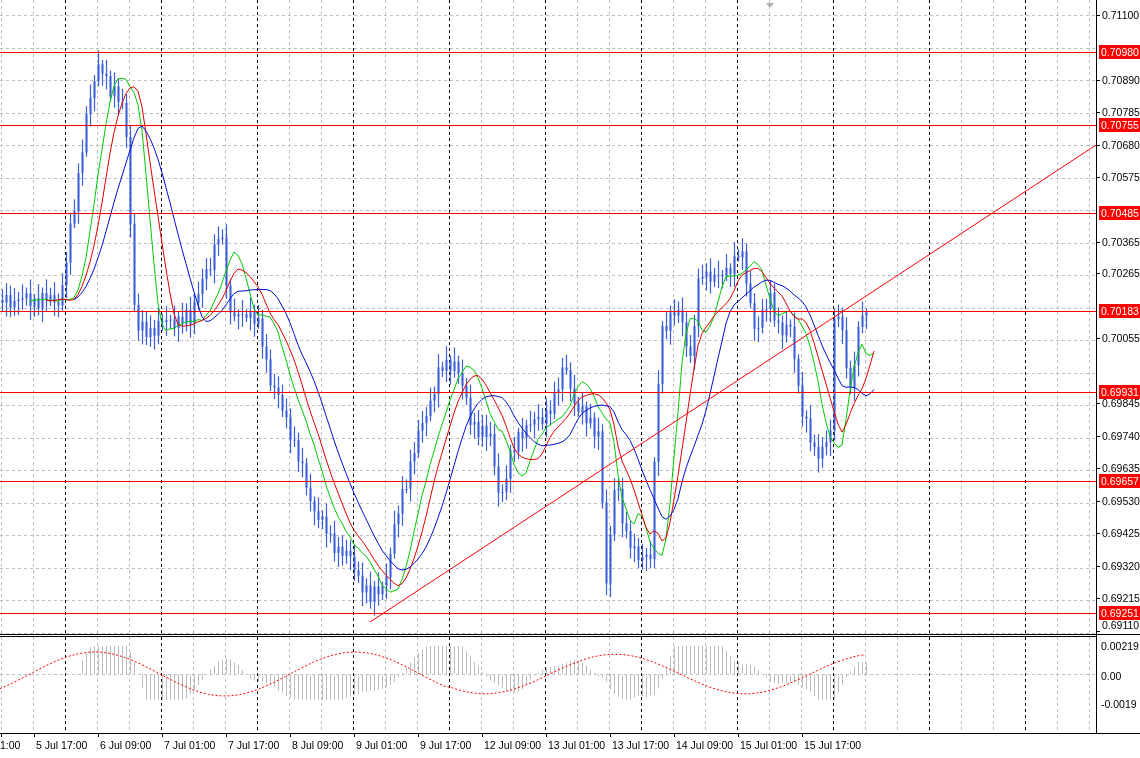 Image resolution: width=1140 pixels, height=758 pixels. What do you see at coordinates (1121, 242) in the screenshot?
I see `price-axis-label: 0.70365` at bounding box center [1121, 242].